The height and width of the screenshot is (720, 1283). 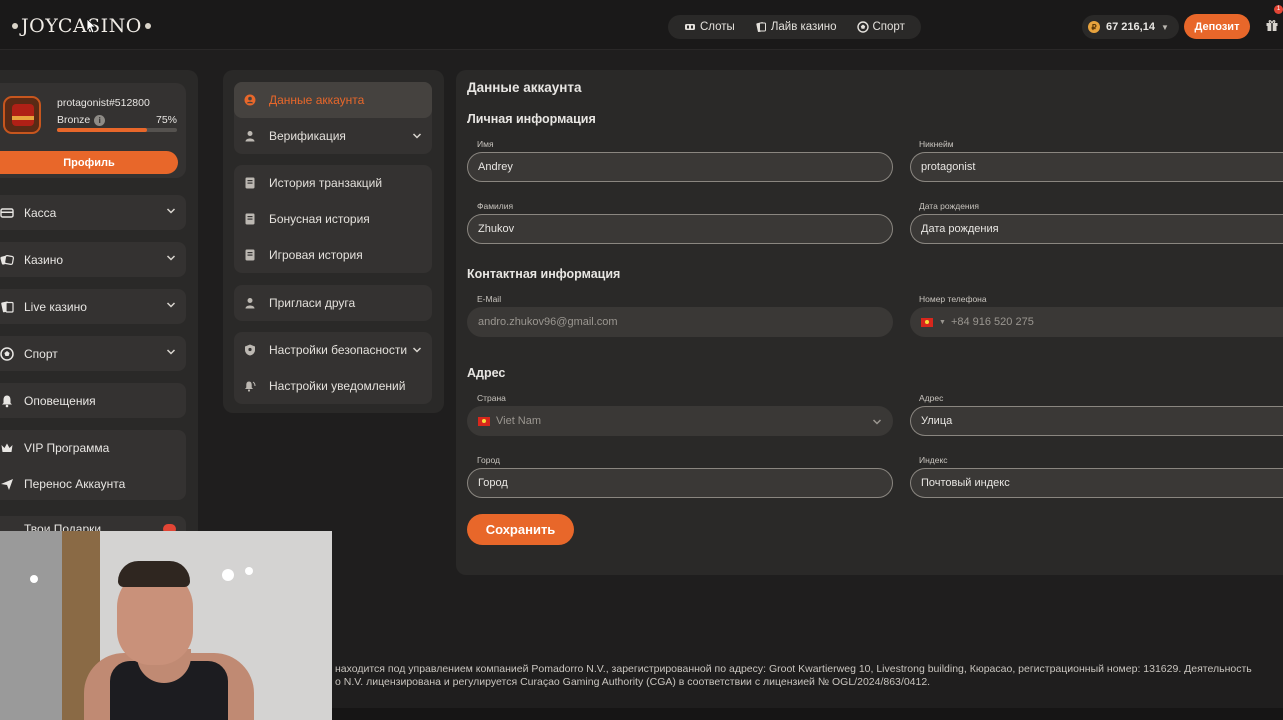 I want to click on birthdate-label: Дата рождения, so click(x=949, y=206).